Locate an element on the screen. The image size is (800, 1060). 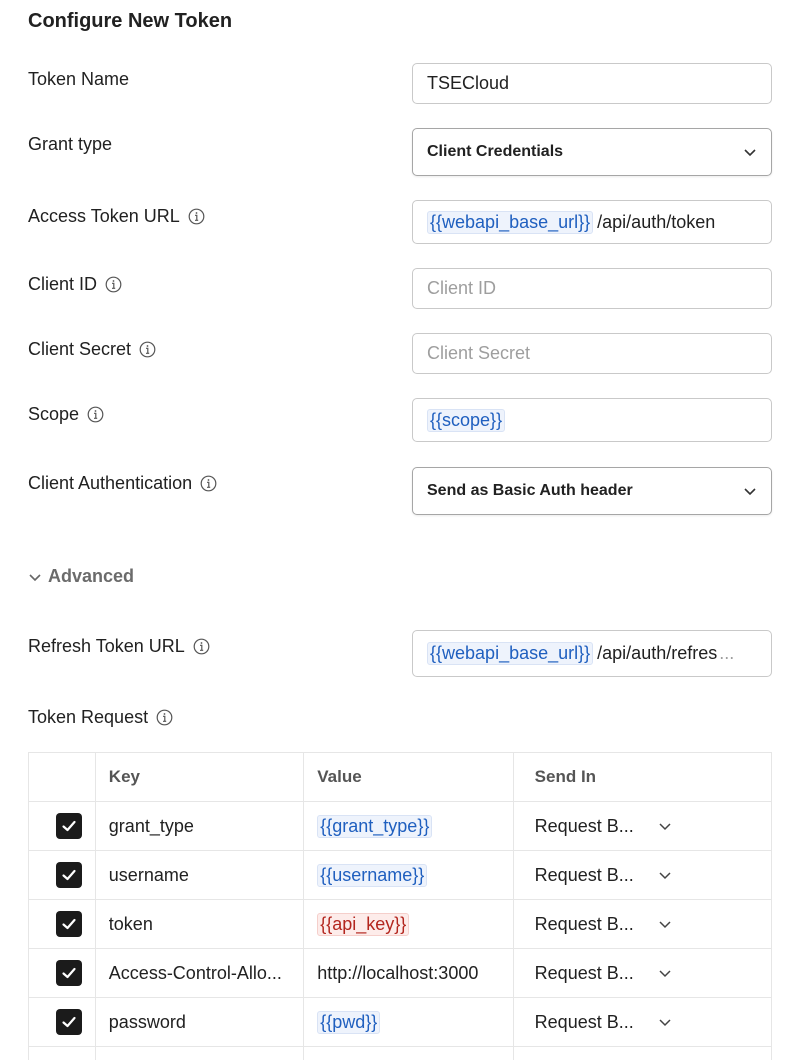
key-cell: username is located at coordinates (200, 875).